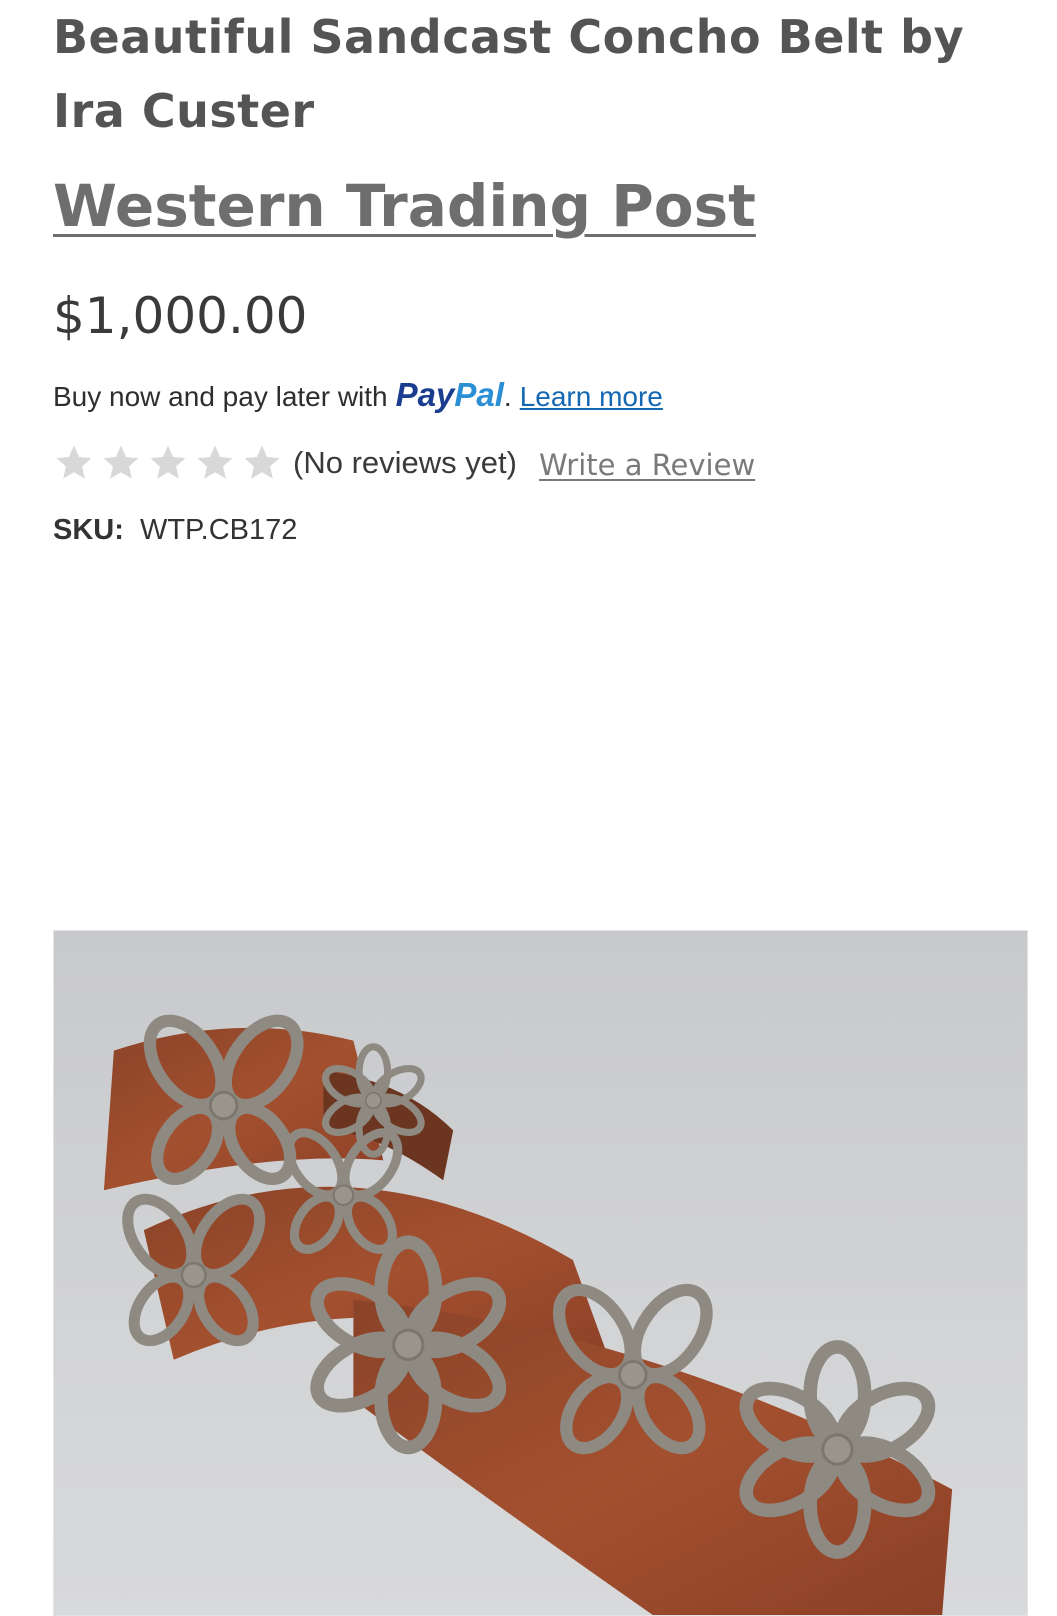  Describe the element at coordinates (647, 465) in the screenshot. I see `write-review-link: Write a Review` at that location.